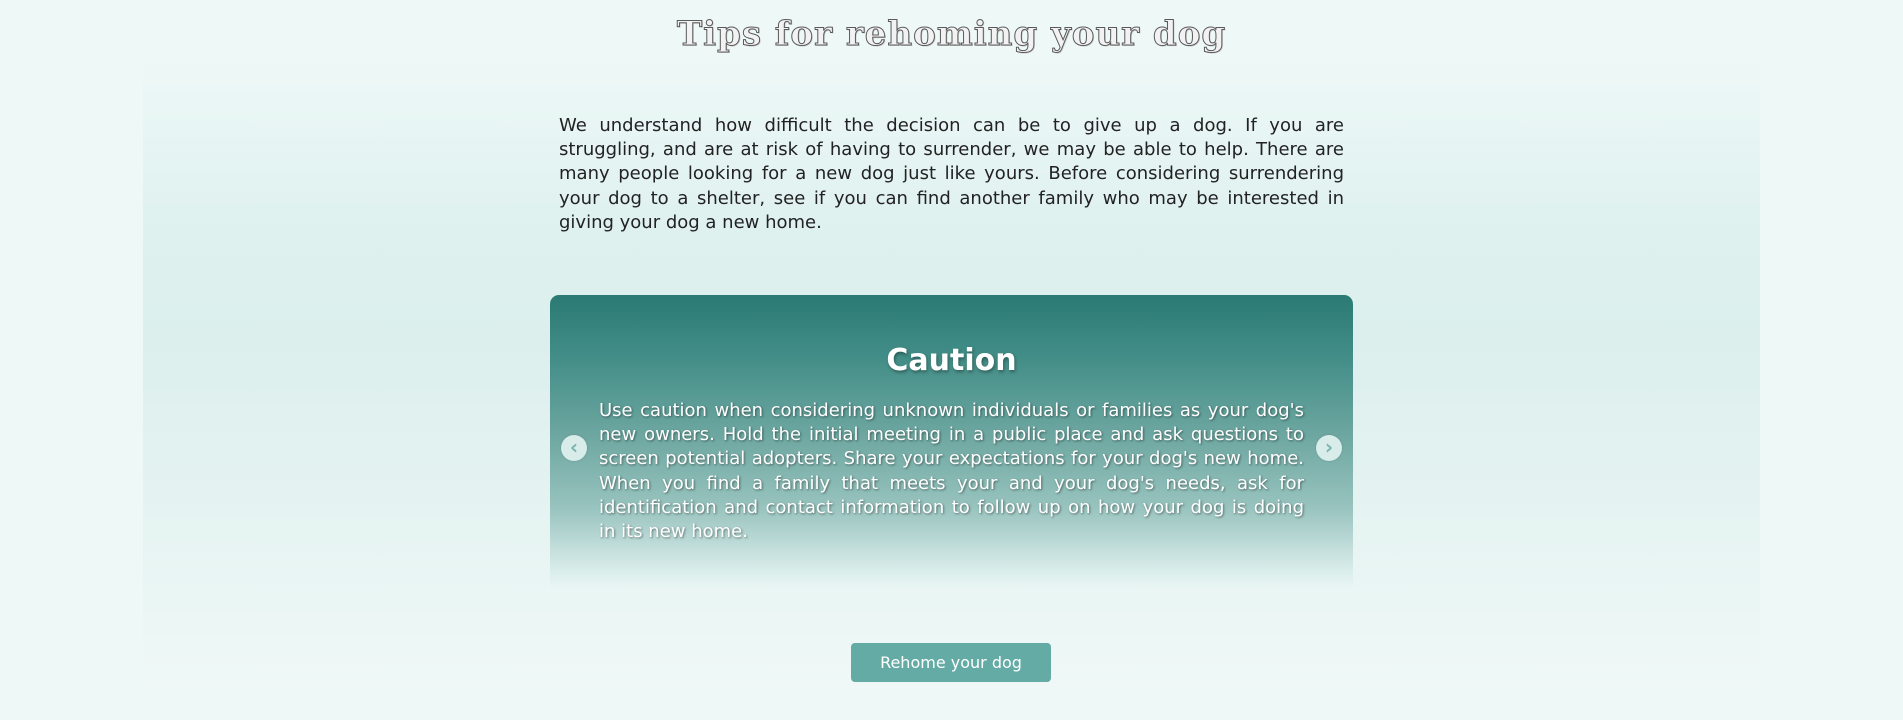 The image size is (1903, 720). What do you see at coordinates (574, 448) in the screenshot?
I see `chevron-left-icon: ‹` at bounding box center [574, 448].